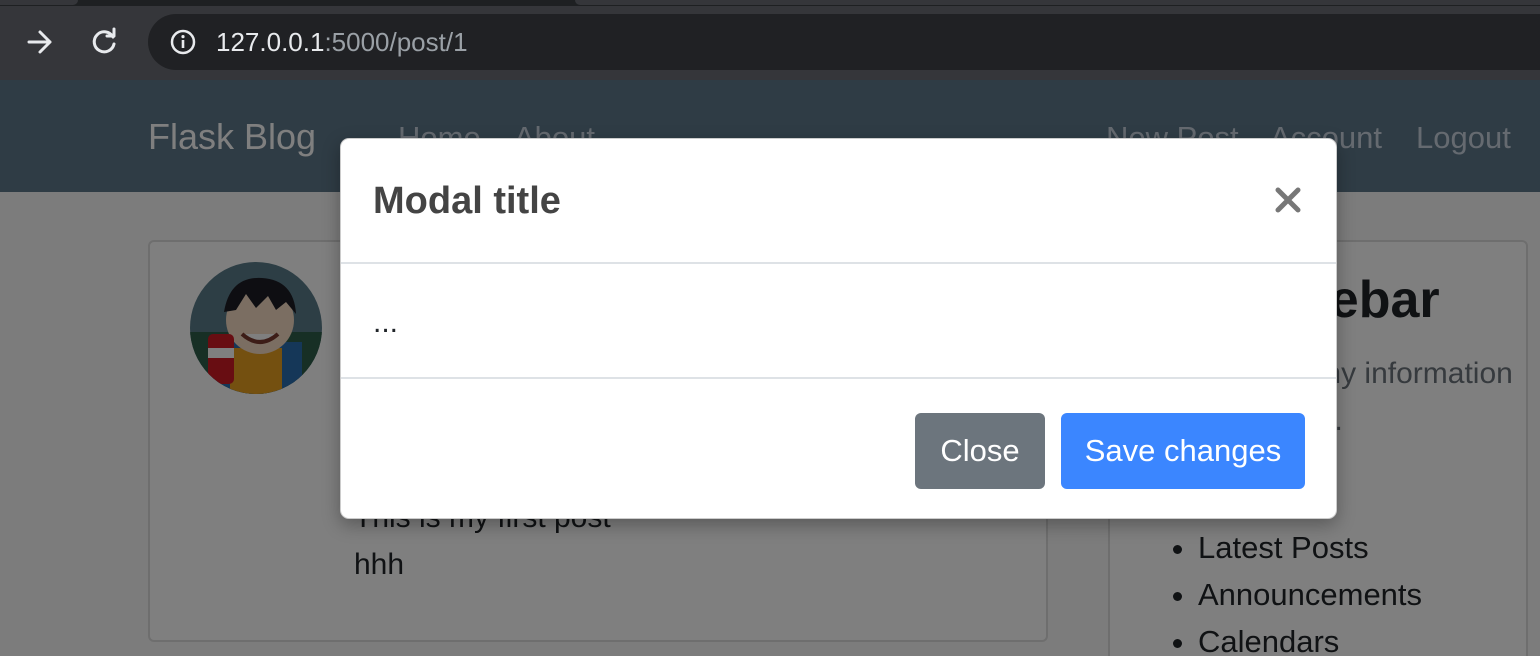  I want to click on browser-toolbar: 127.0.0.1:5000/post/1, so click(770, 43).